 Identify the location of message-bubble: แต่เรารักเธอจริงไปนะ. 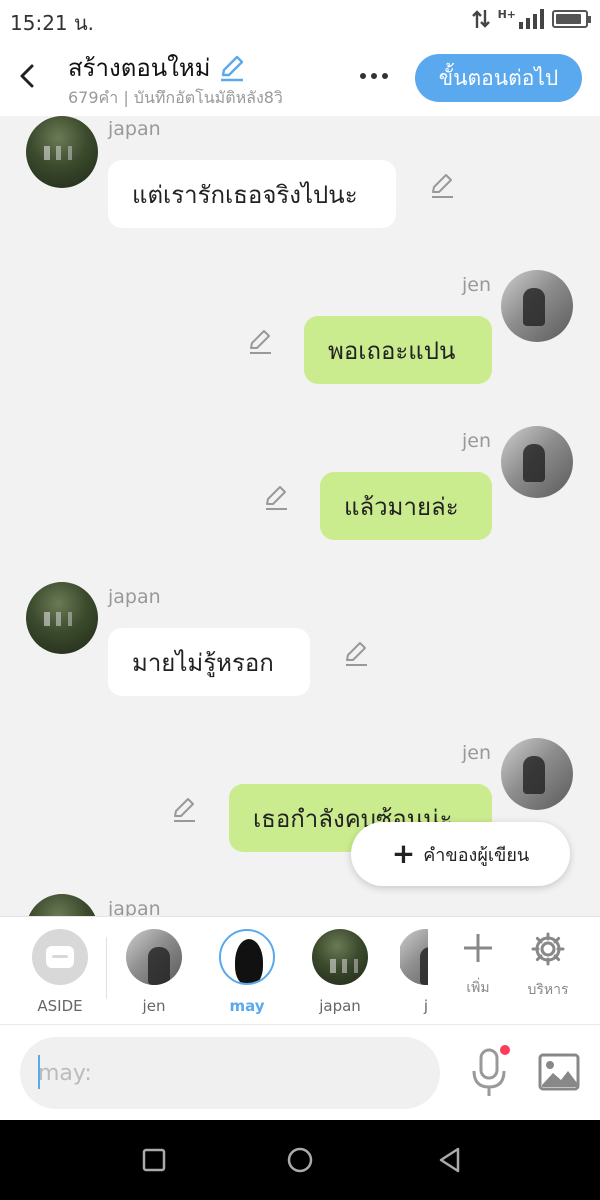
(252, 194).